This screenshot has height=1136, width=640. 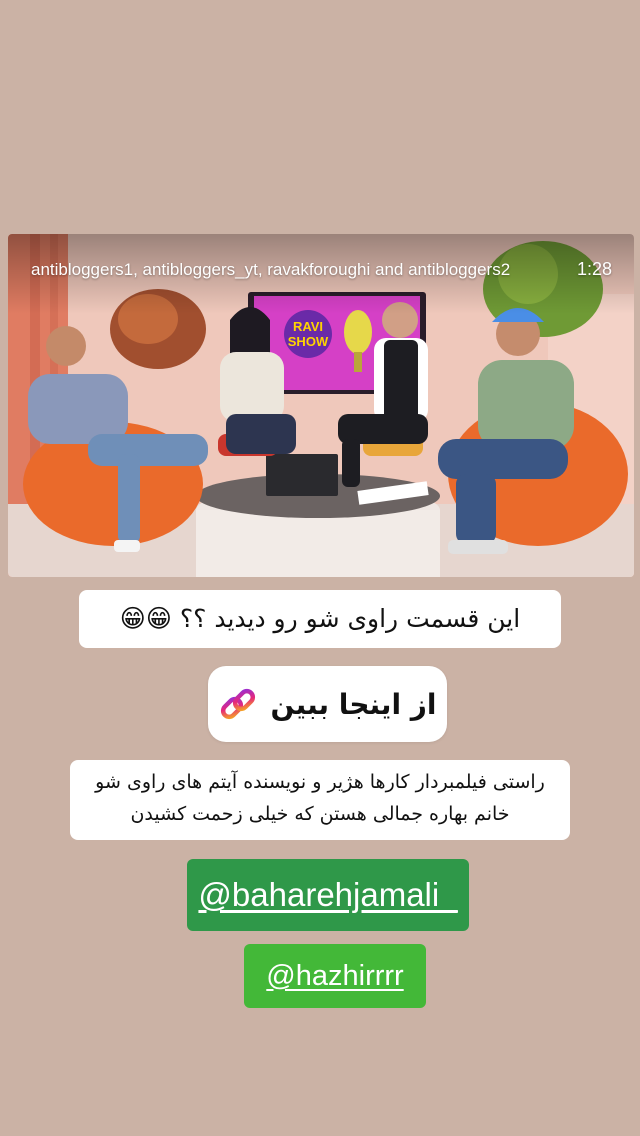 What do you see at coordinates (335, 976) in the screenshot?
I see `mention-sticker-hazhirrrr: @hazhirrrr` at bounding box center [335, 976].